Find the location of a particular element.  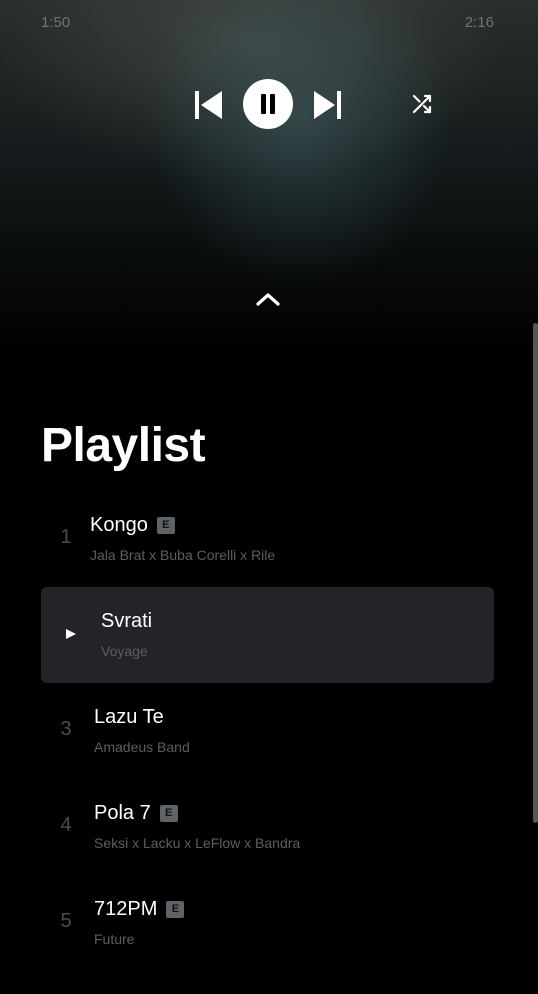

track-number: 3 is located at coordinates (66, 729).